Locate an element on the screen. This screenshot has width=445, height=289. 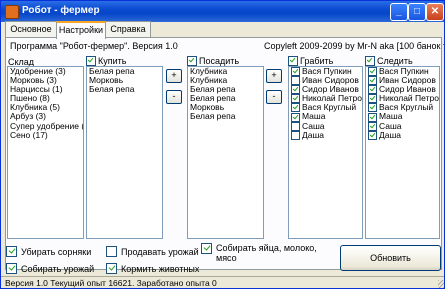
option-sell: Продавать урожай is located at coordinates (152, 251).